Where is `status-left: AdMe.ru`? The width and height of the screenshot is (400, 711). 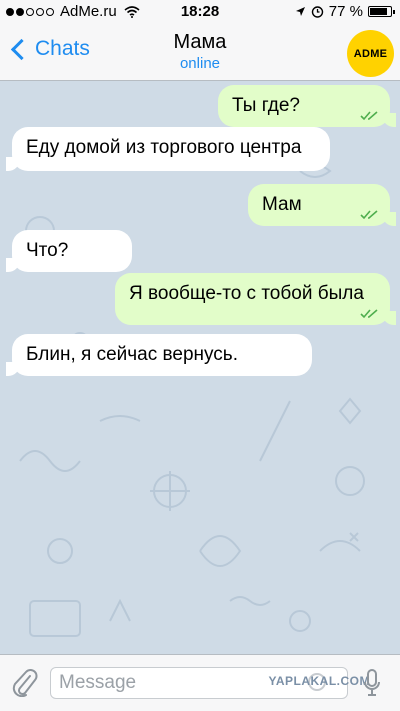
status-left: AdMe.ru is located at coordinates (73, 11).